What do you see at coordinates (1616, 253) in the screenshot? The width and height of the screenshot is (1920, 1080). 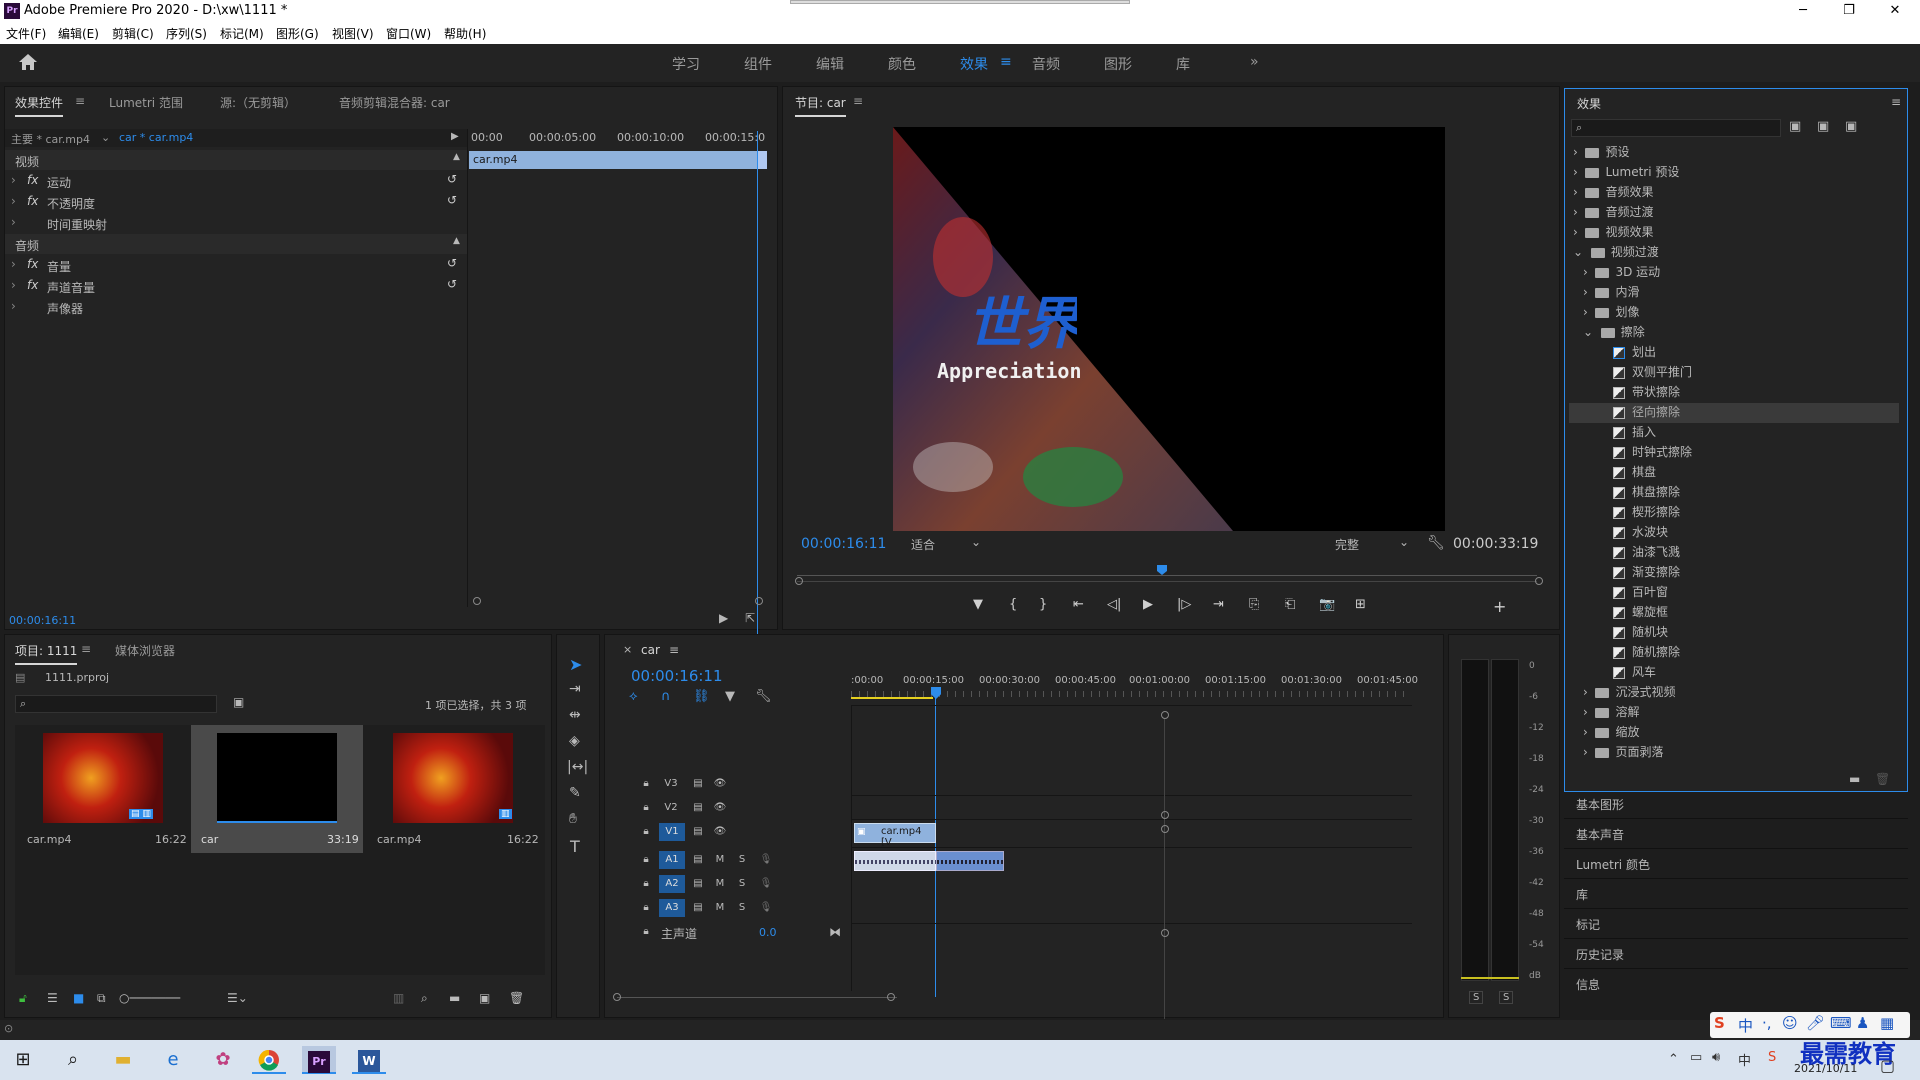 I see `tree-video-transitions: ⌄ 视频过渡` at bounding box center [1616, 253].